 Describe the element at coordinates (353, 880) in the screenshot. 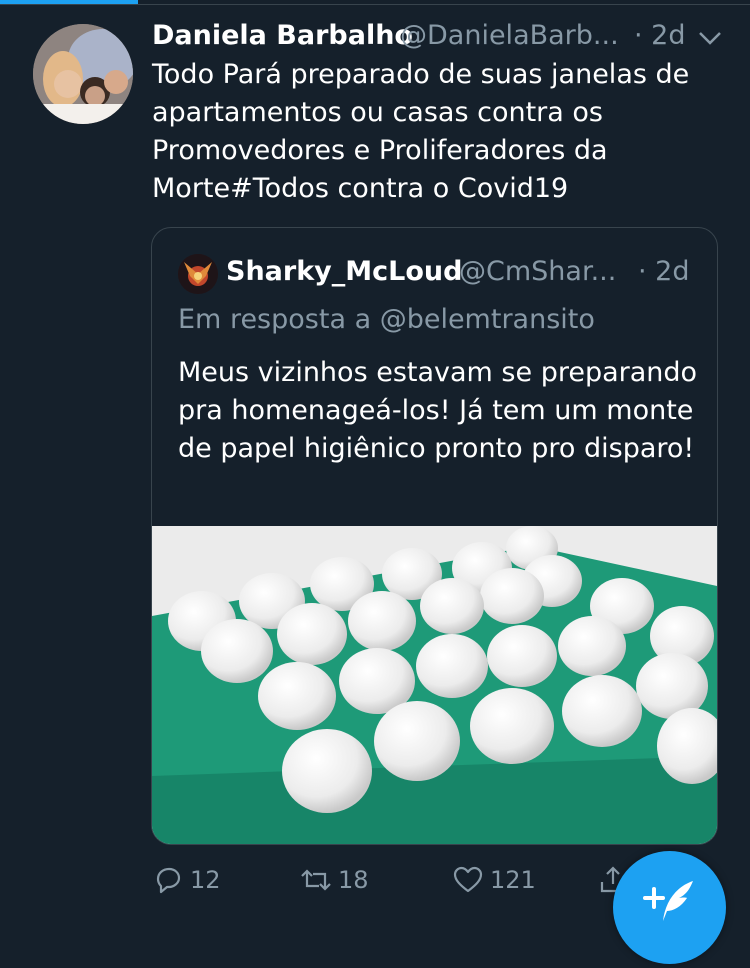

I see `retweet-count: 18` at that location.